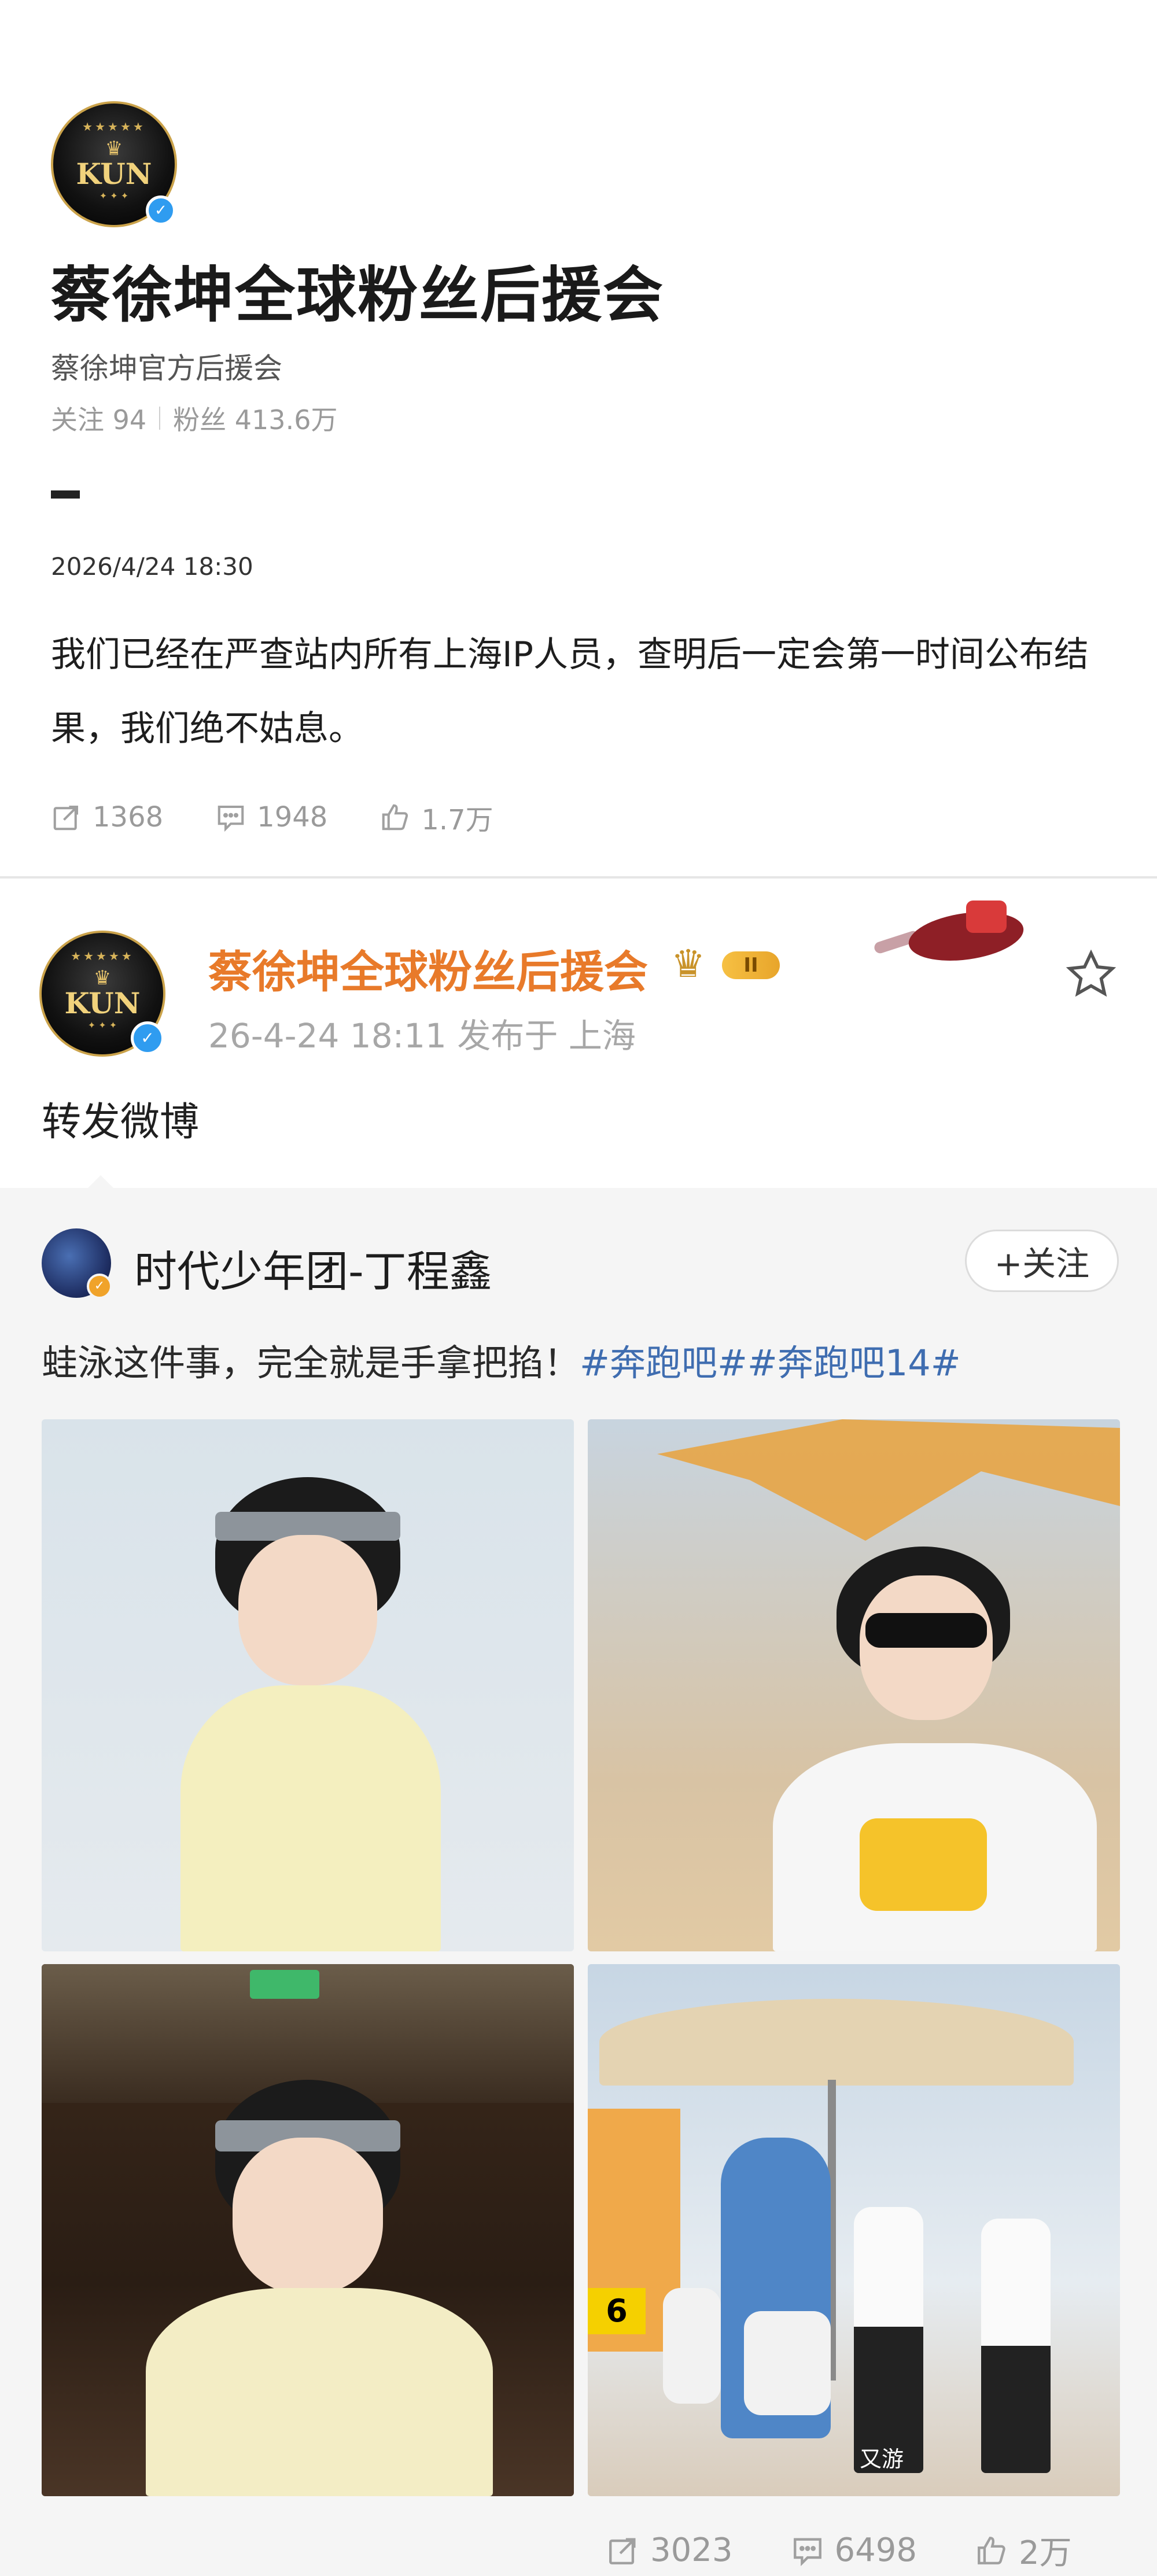 Image resolution: width=1157 pixels, height=2576 pixels. I want to click on original-author-name: 时代少年团-丁程鑫, so click(313, 1268).